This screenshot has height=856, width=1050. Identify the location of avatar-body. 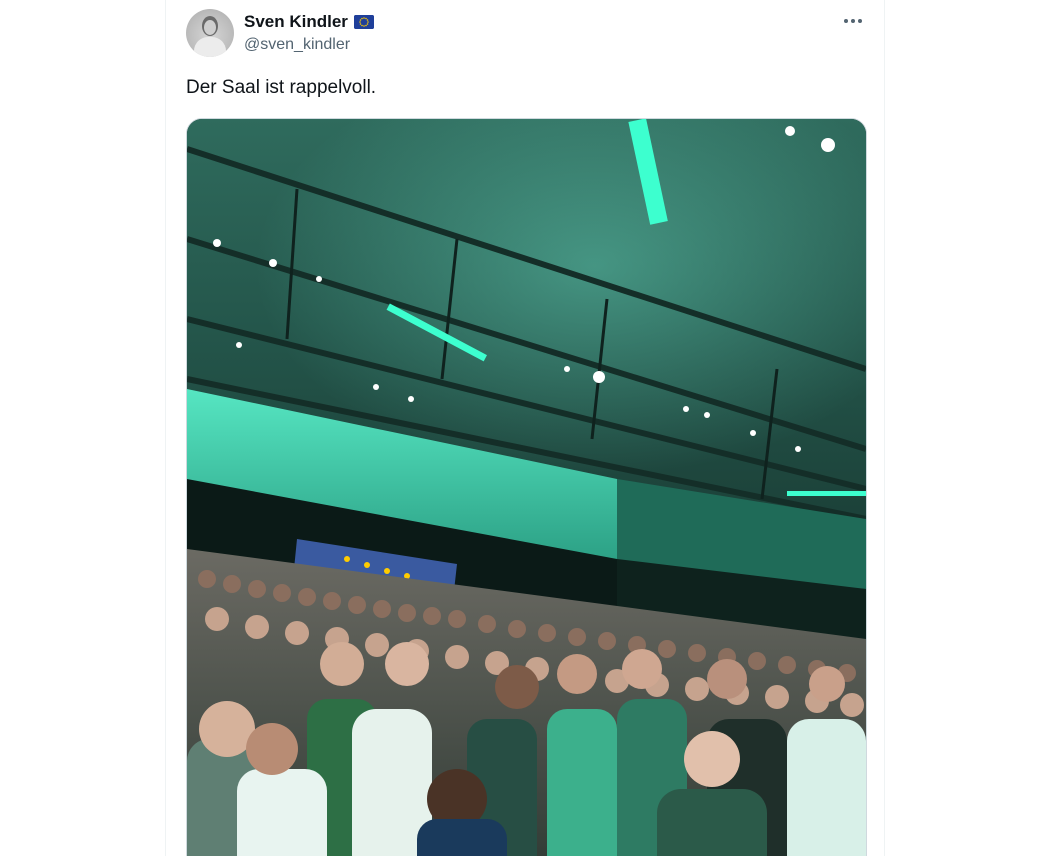
(210, 47).